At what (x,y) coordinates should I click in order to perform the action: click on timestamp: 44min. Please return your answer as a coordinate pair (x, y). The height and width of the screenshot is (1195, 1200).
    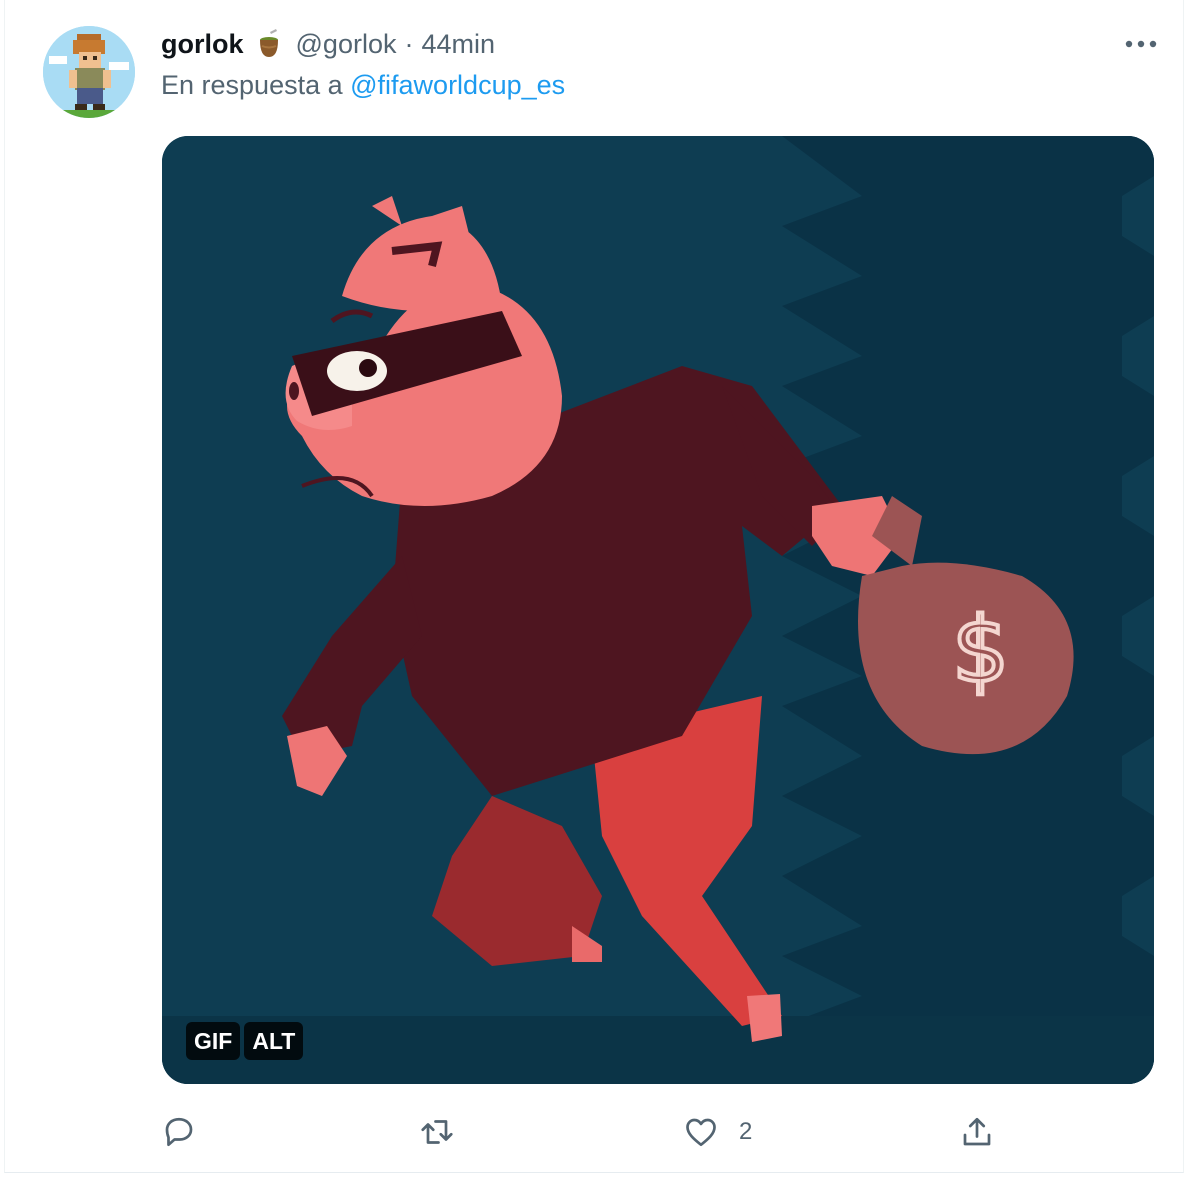
    Looking at the image, I should click on (458, 44).